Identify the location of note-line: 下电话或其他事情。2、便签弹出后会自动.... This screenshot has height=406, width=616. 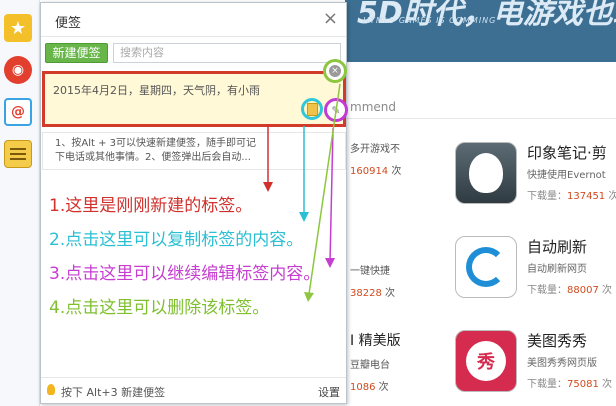
(153, 157).